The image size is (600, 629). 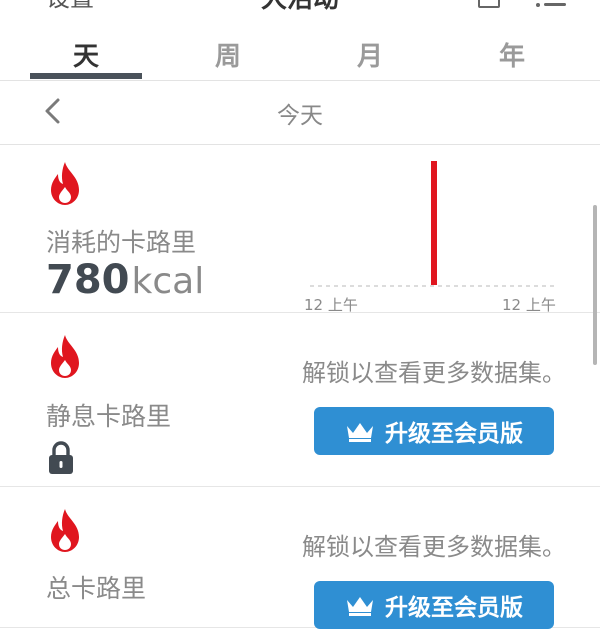 I want to click on card-label: 静息卡路里, so click(x=109, y=416).